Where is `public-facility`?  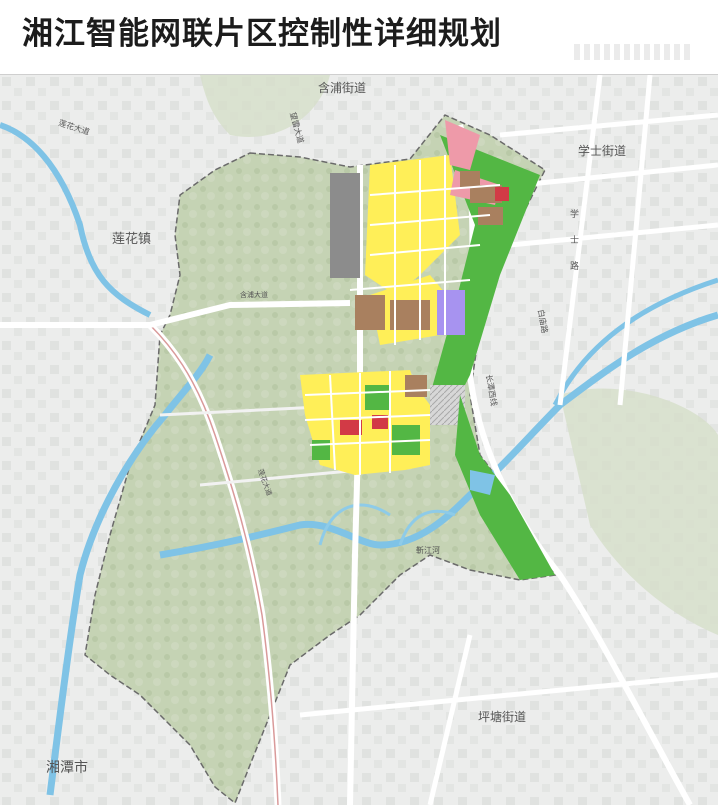 public-facility is located at coordinates (451, 312).